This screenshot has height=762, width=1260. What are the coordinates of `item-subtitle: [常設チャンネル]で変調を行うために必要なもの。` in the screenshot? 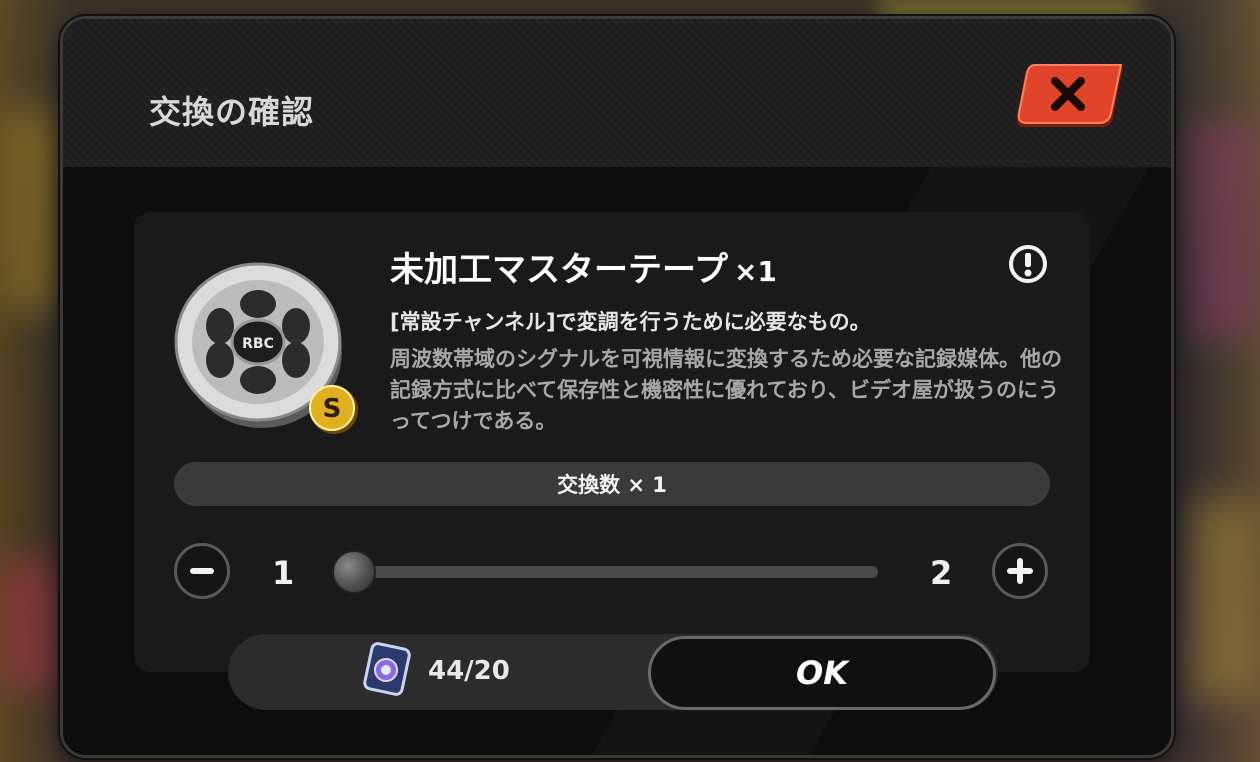 It's located at (630, 322).